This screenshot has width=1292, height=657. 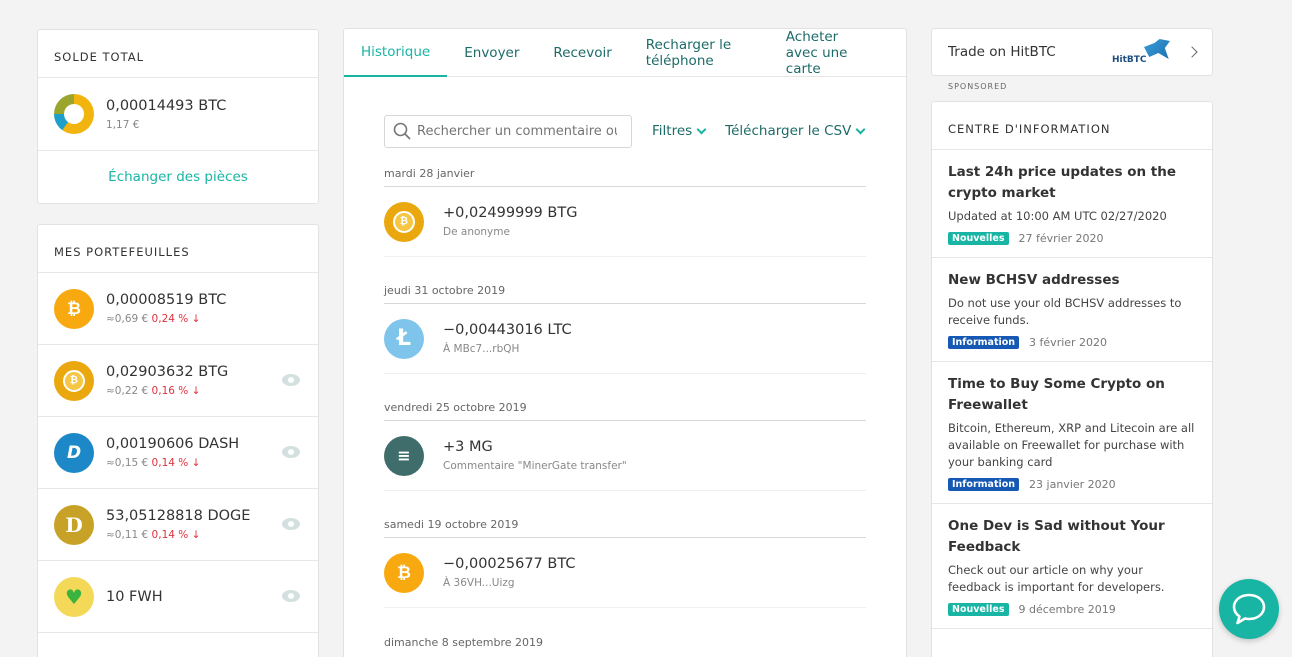 I want to click on wallet-row-btg: ₿ 0,02903632 BTG ≈0,22 € 0,16 % ↓, so click(x=178, y=381).